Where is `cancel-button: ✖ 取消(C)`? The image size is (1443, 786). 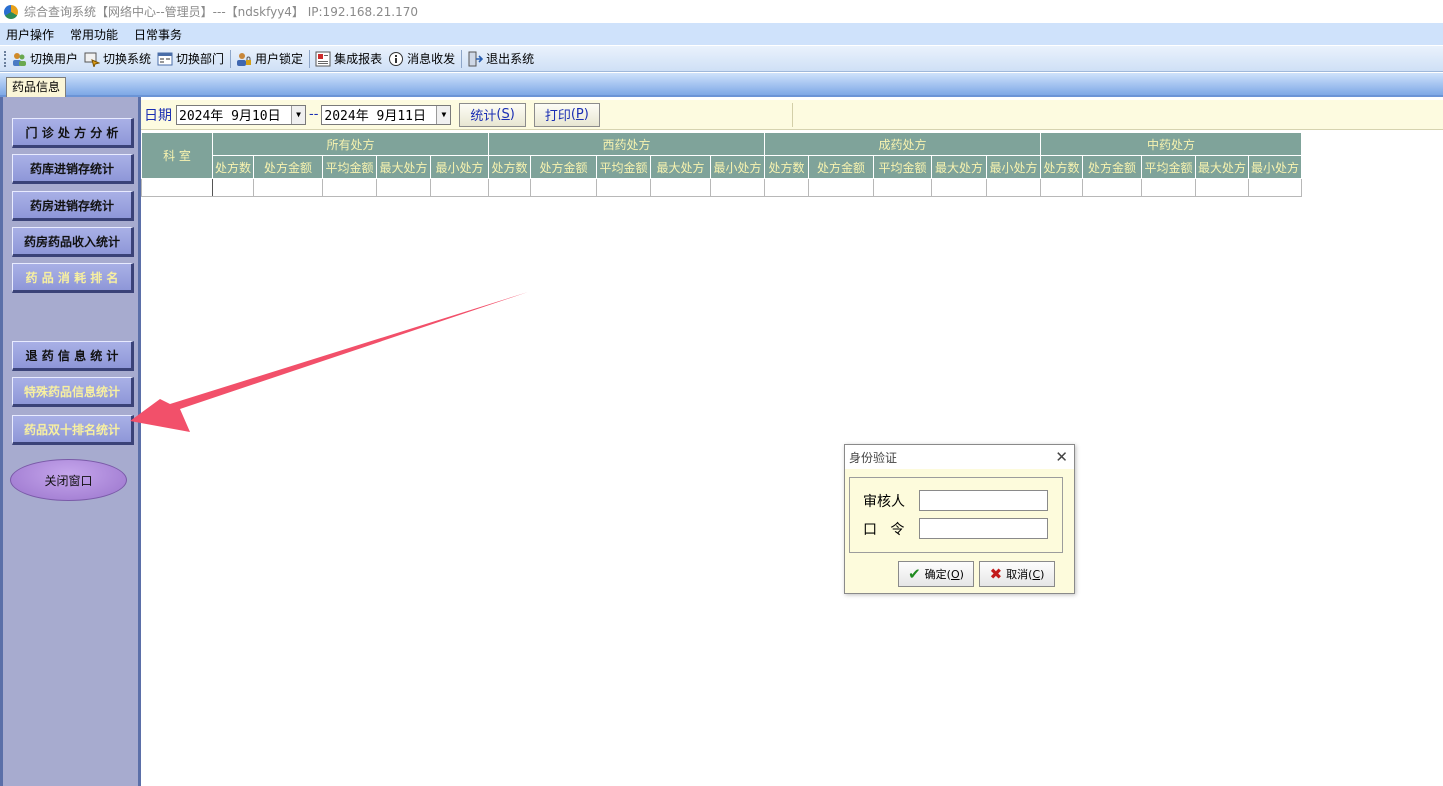 cancel-button: ✖ 取消(C) is located at coordinates (1017, 574).